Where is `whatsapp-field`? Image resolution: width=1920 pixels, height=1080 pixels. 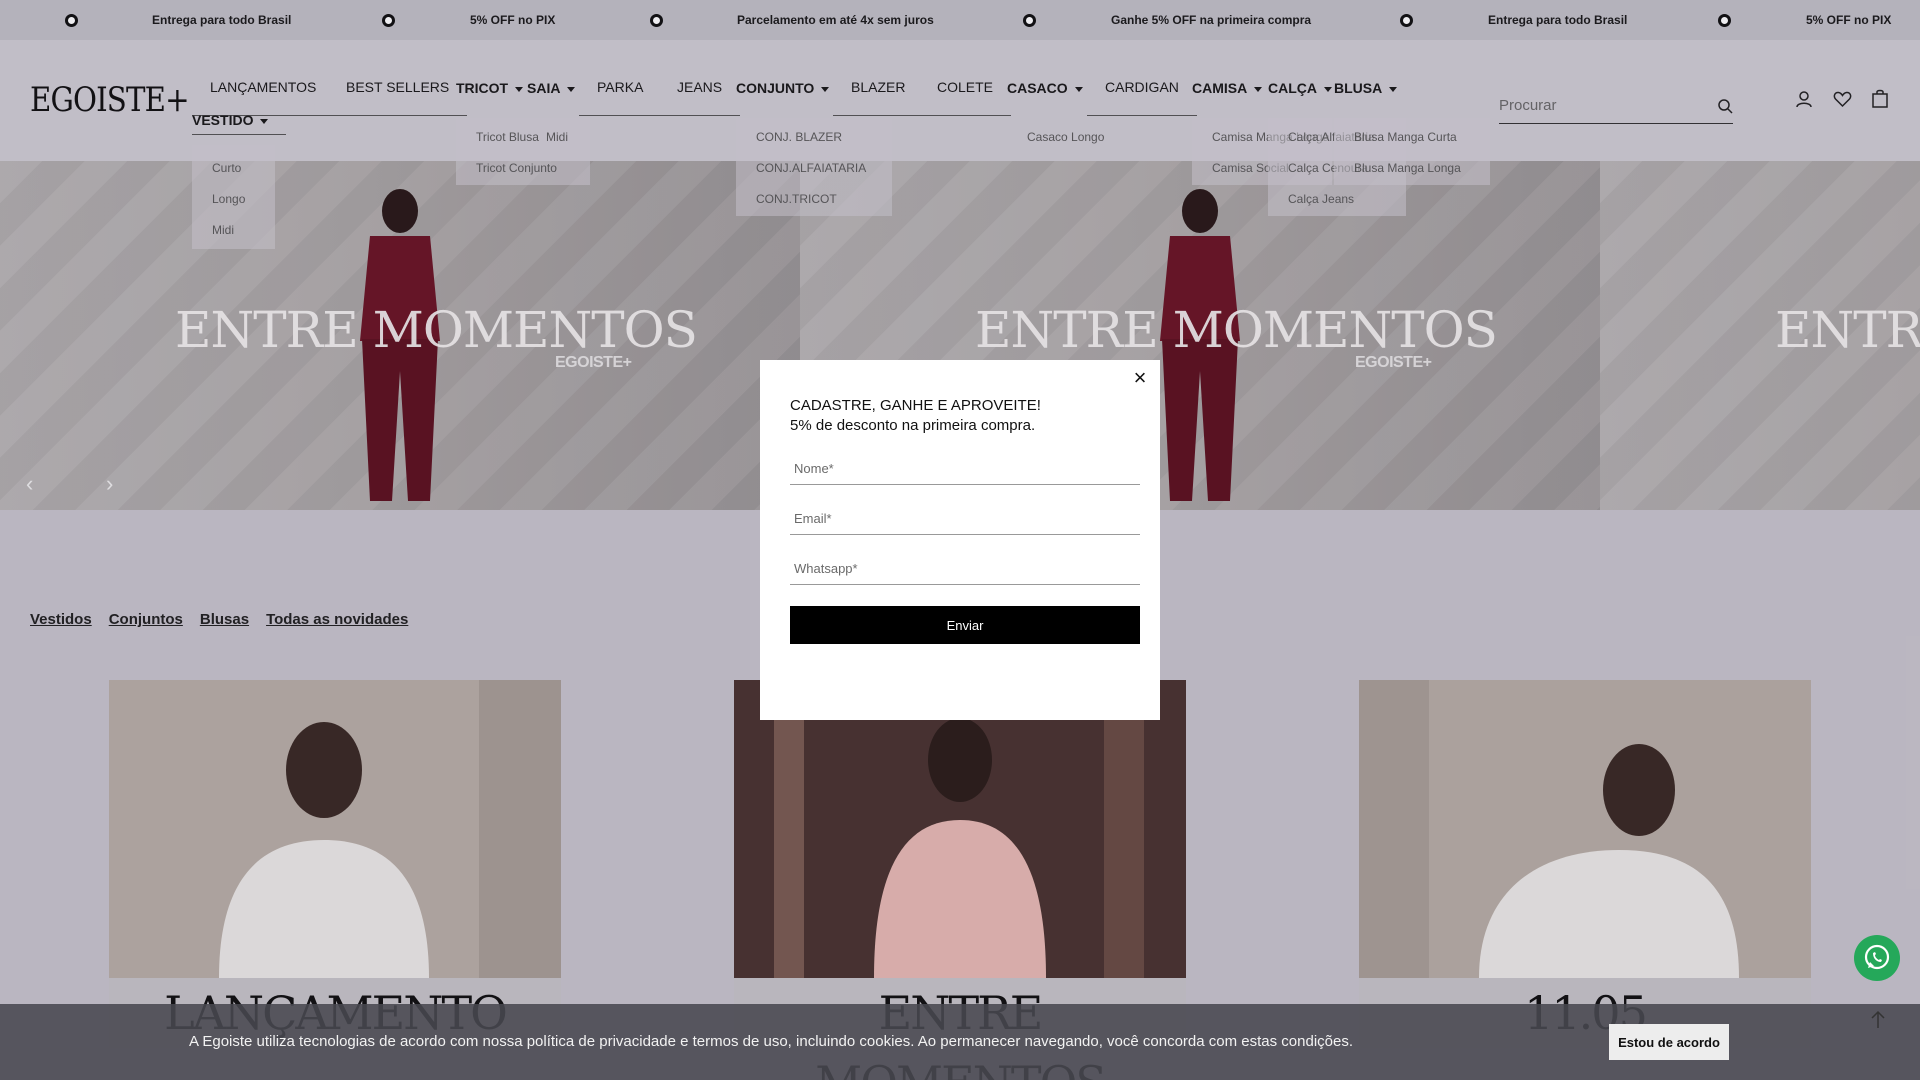 whatsapp-field is located at coordinates (965, 569).